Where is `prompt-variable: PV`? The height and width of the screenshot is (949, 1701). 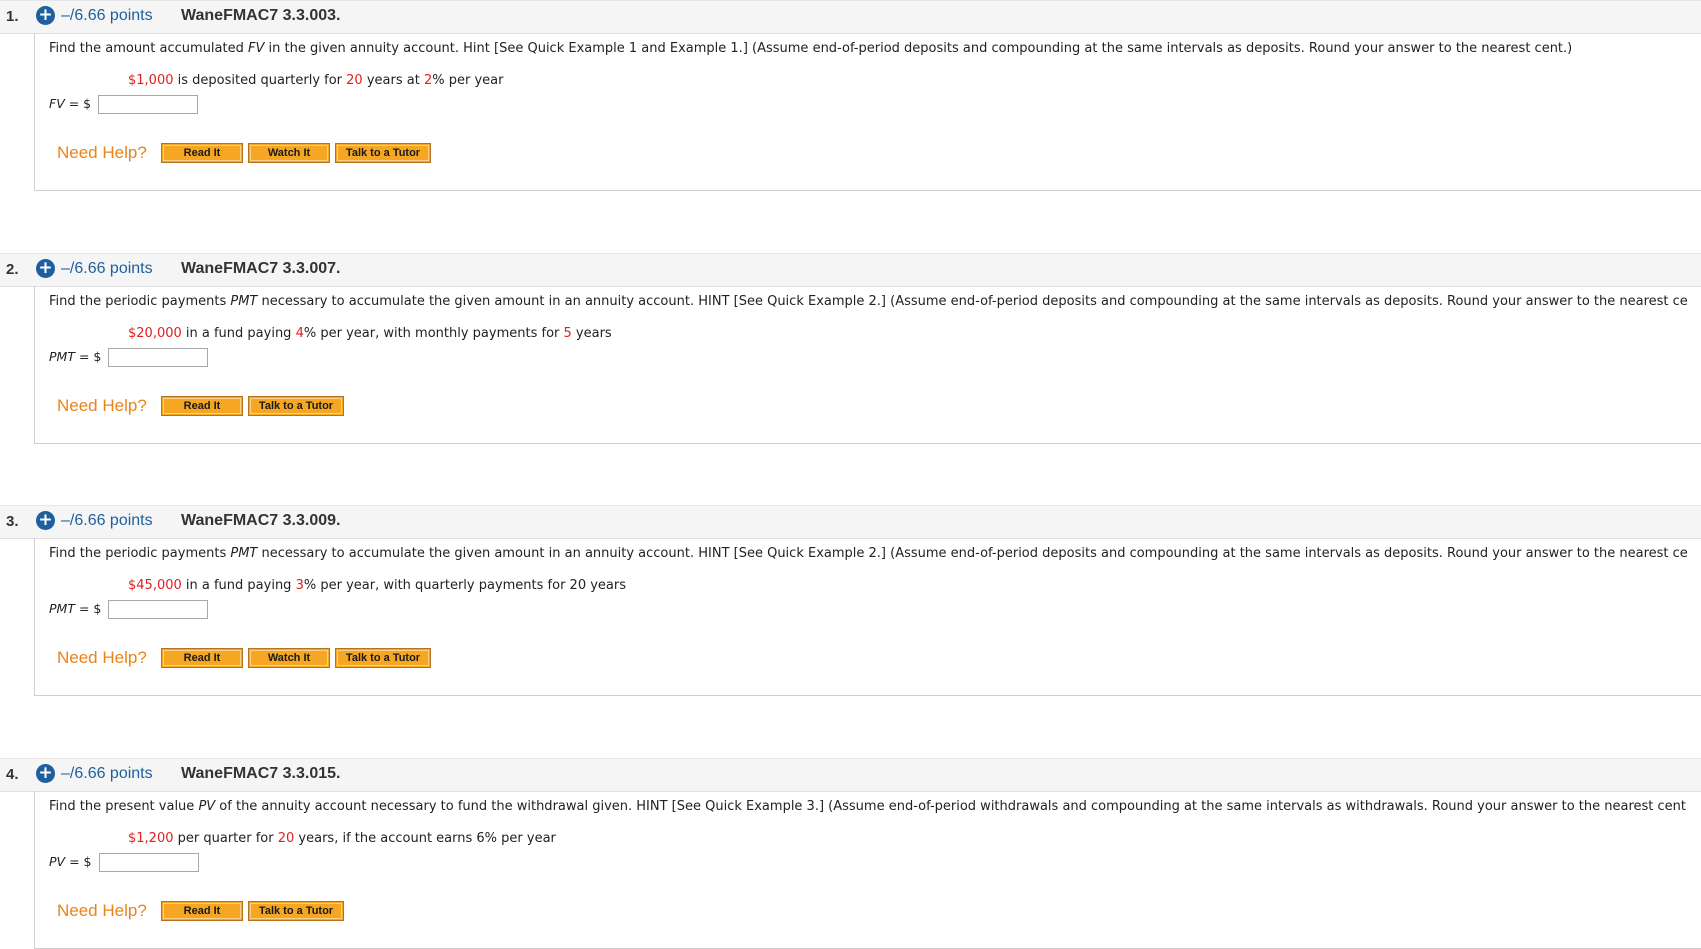
prompt-variable: PV is located at coordinates (207, 806).